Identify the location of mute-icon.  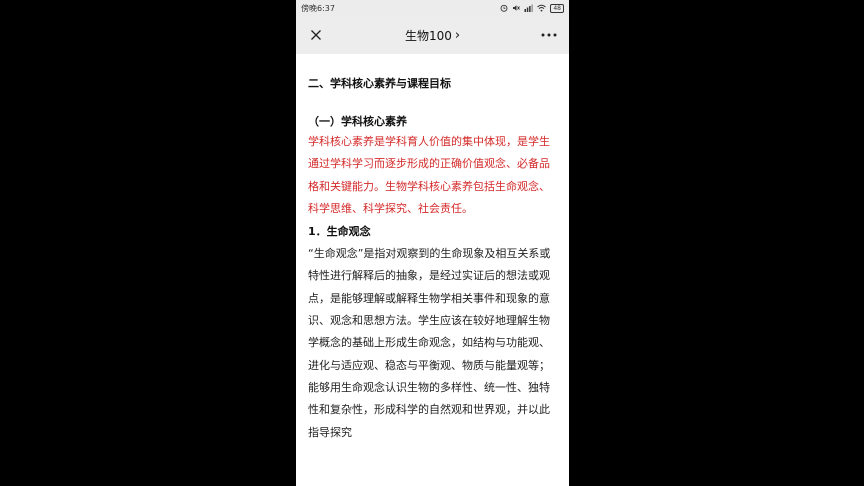
(517, 8).